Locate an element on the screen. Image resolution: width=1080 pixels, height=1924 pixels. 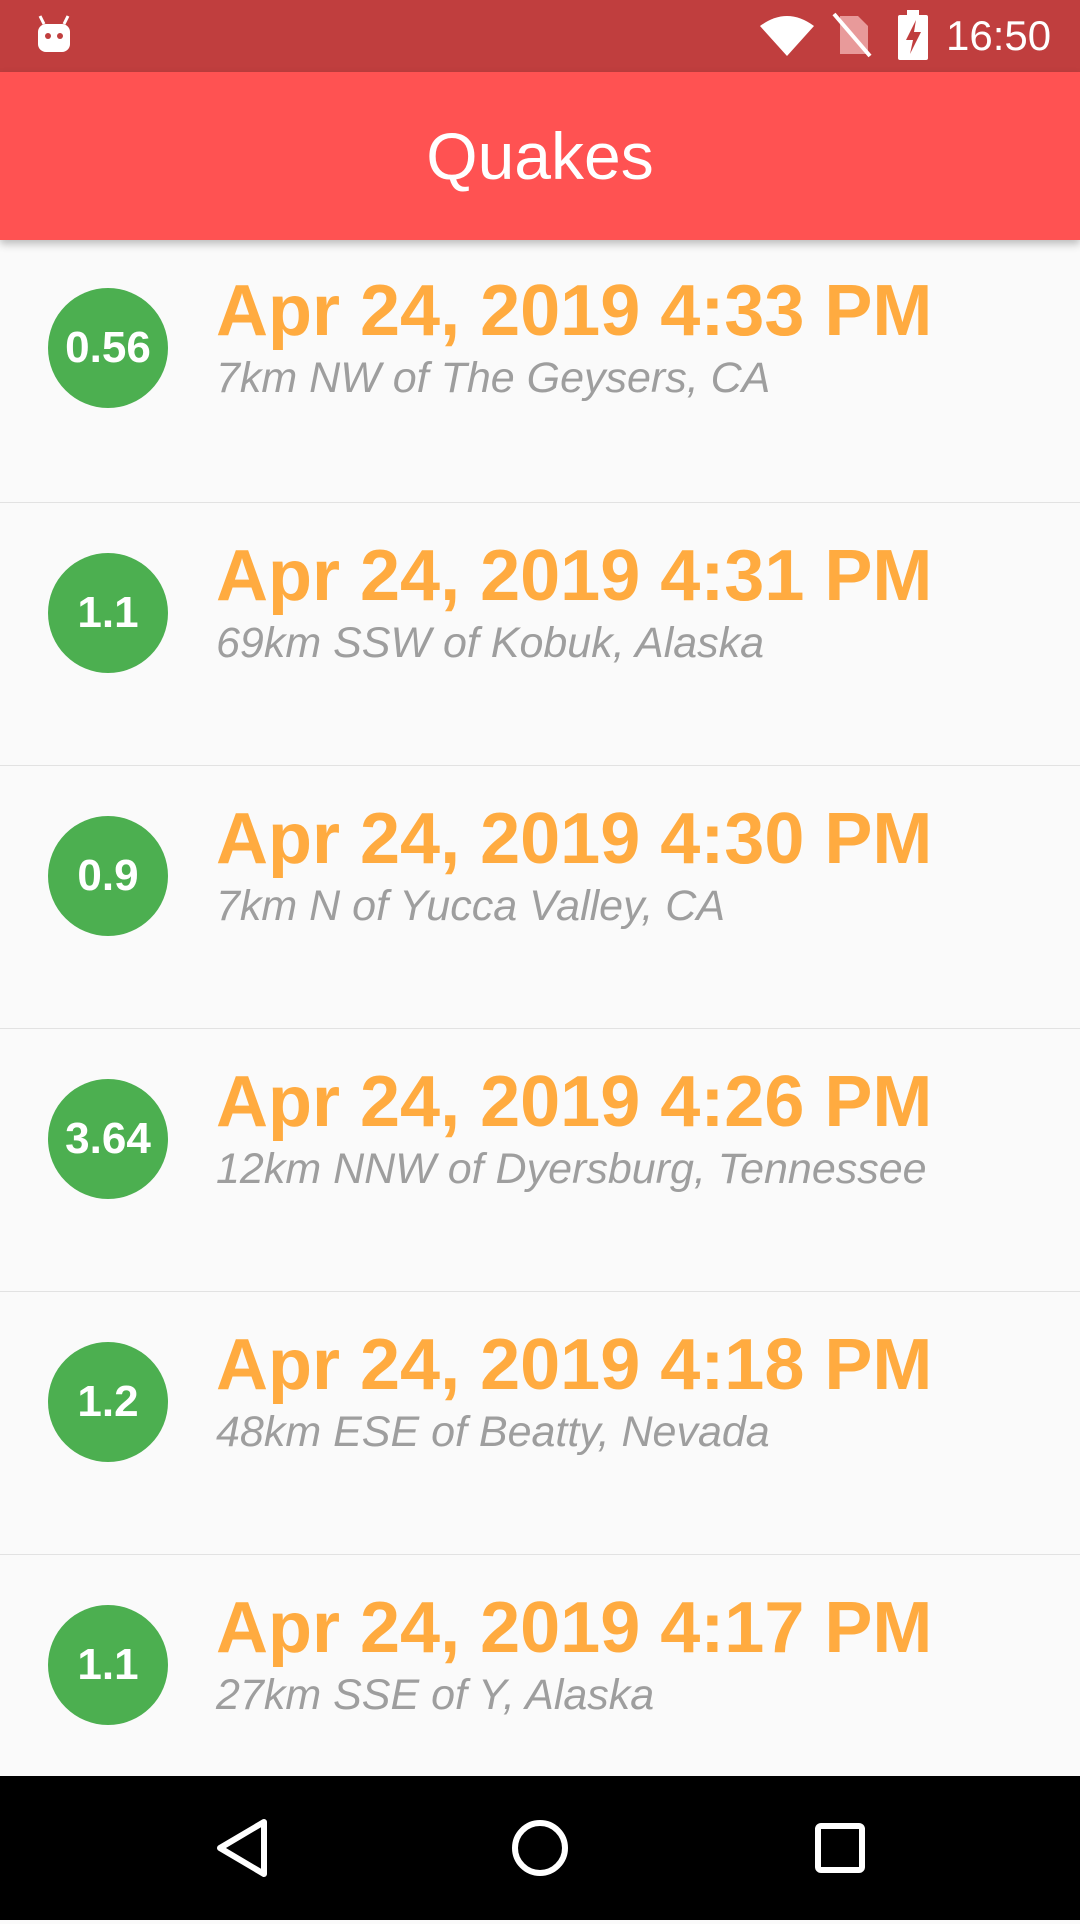
magnitude-badge: 1.2 is located at coordinates (108, 1402).